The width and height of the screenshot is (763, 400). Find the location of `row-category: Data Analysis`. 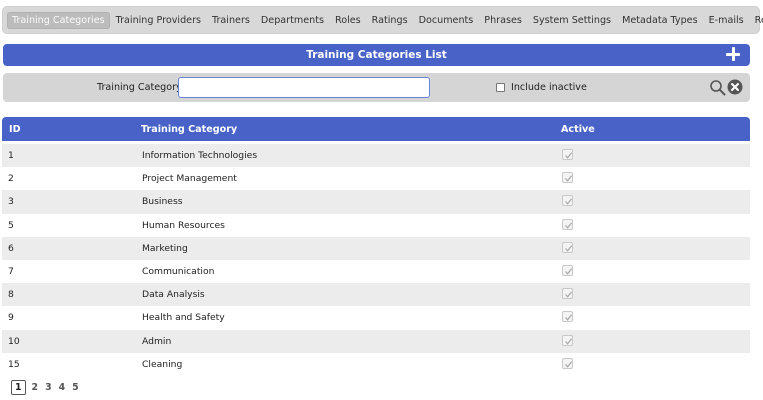

row-category: Data Analysis is located at coordinates (173, 295).